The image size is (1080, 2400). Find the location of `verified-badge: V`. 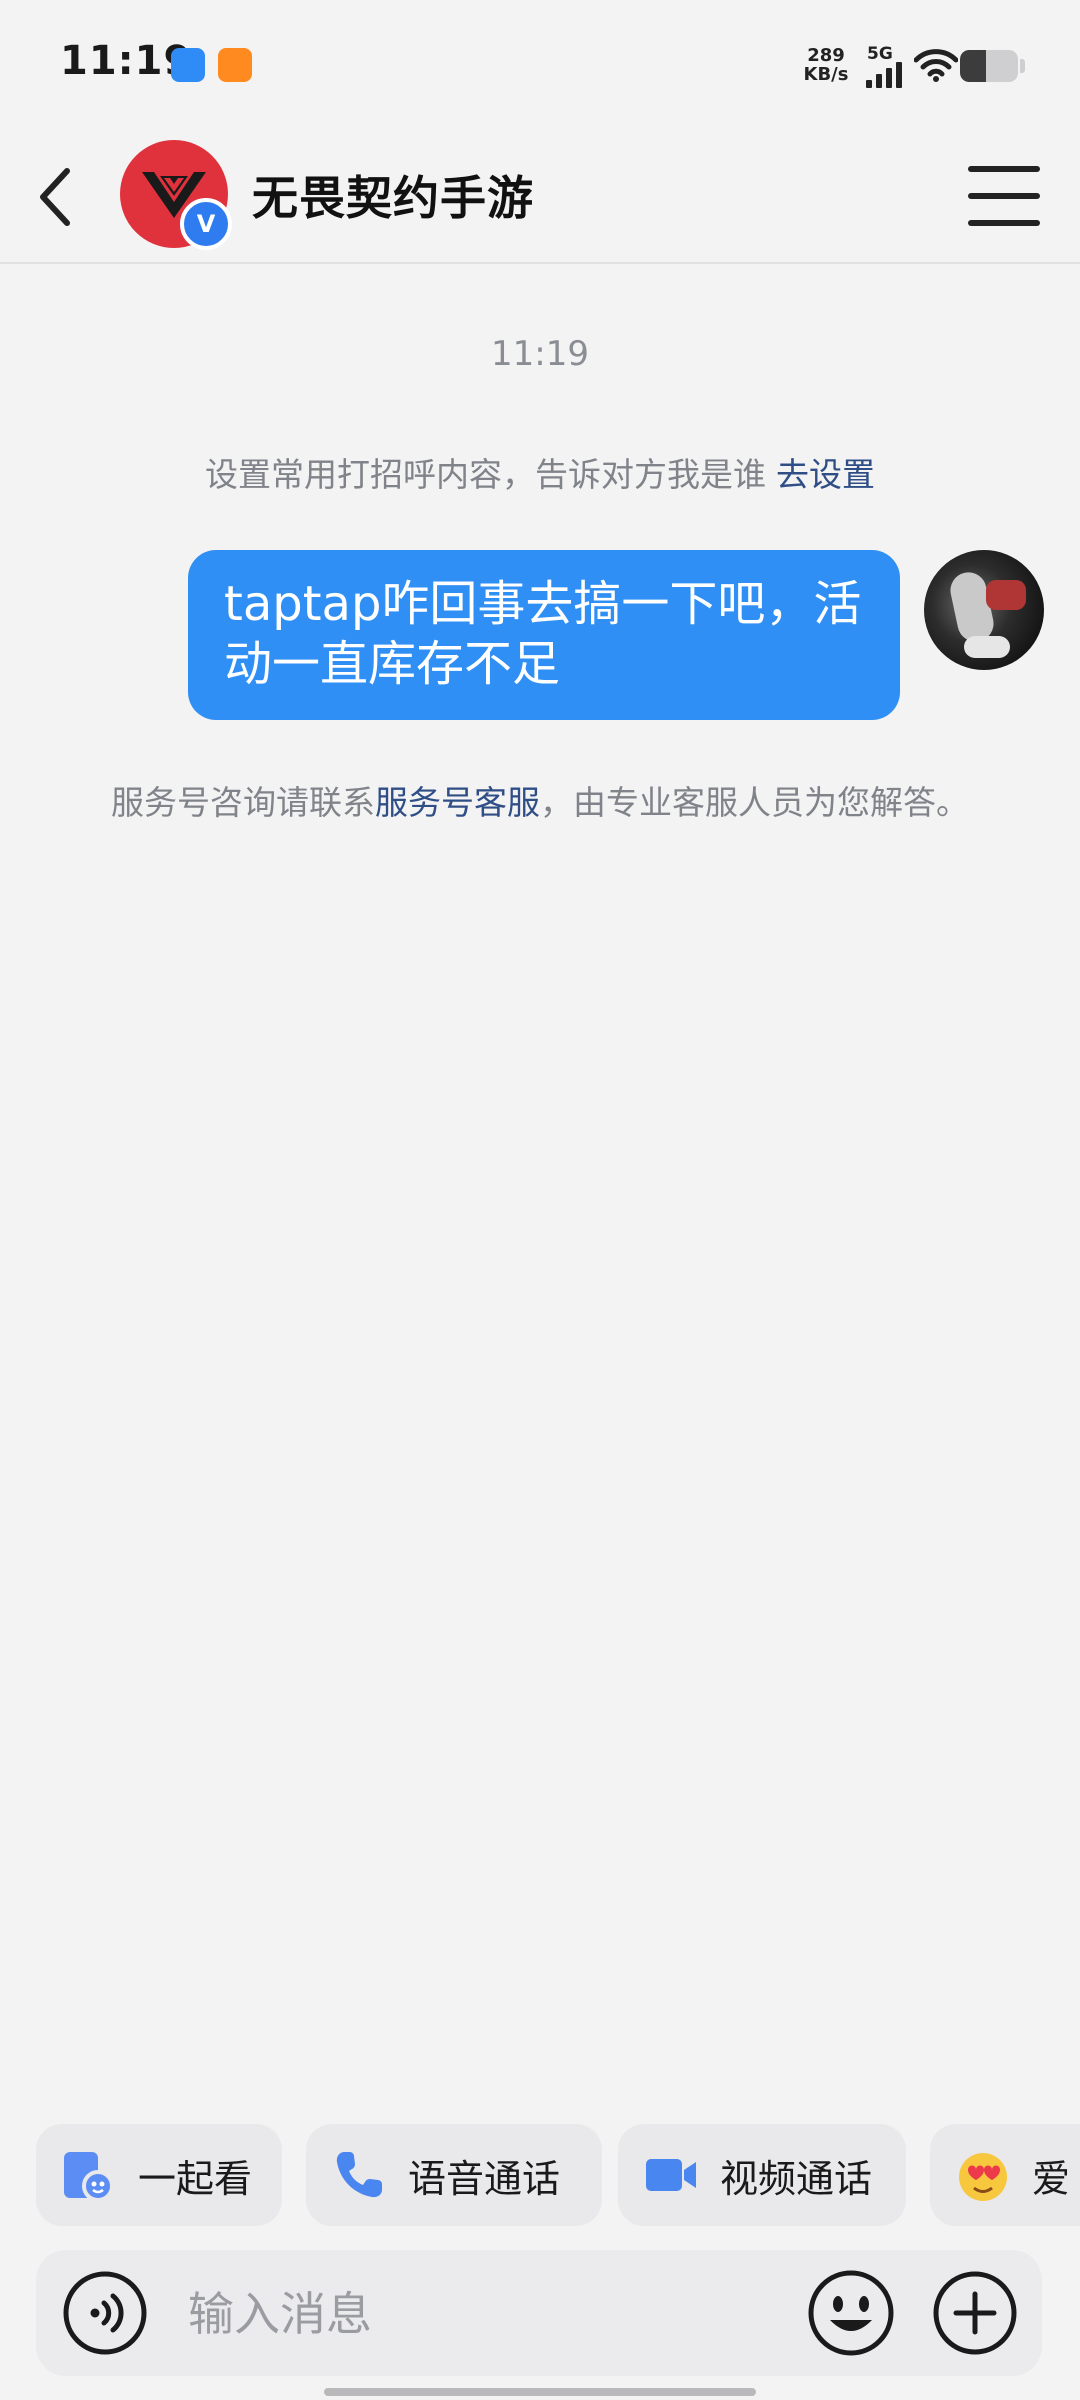

verified-badge: V is located at coordinates (206, 224).